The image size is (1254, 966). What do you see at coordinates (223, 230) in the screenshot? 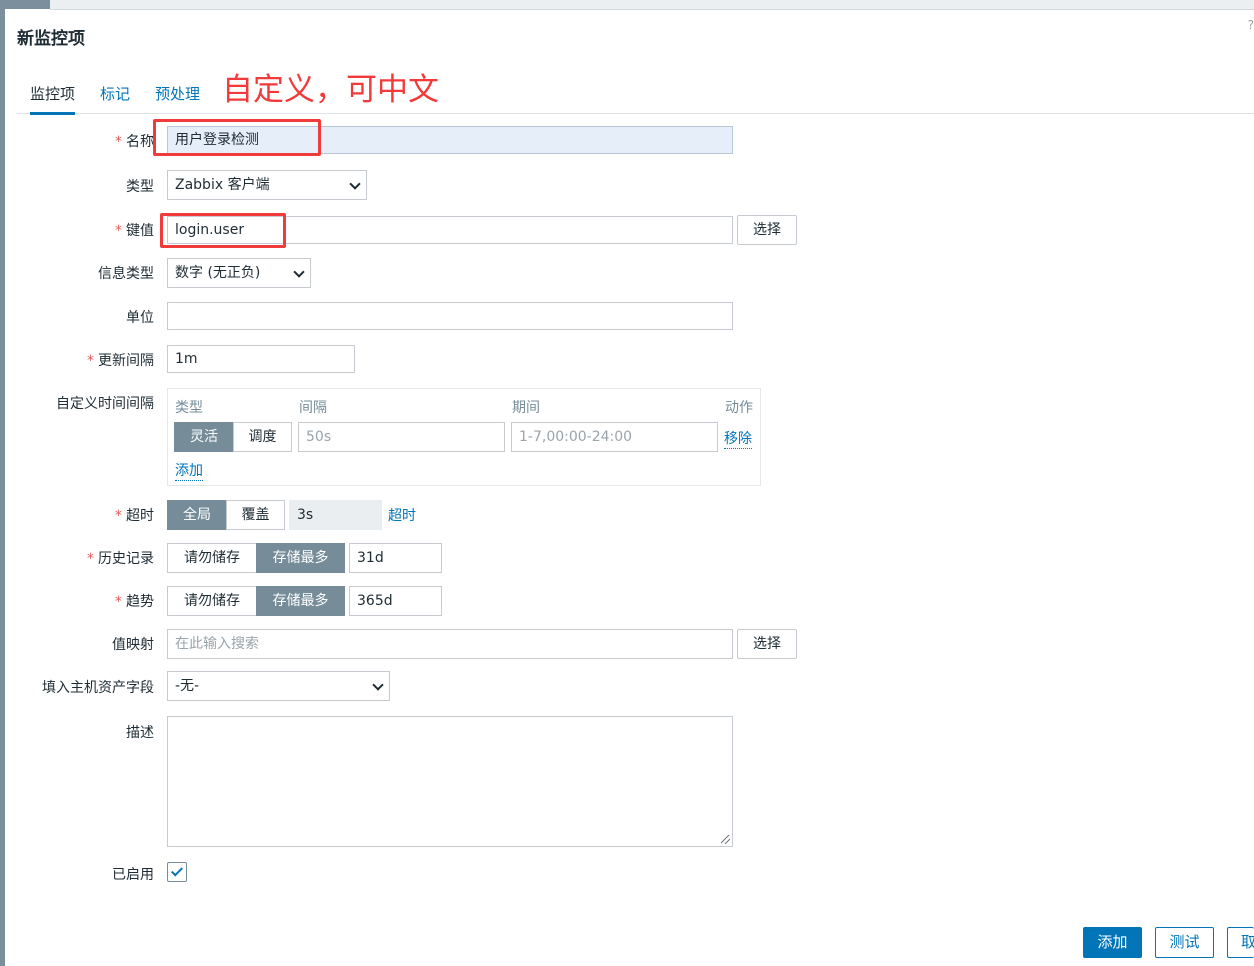
I see `annotation-highlight-key` at bounding box center [223, 230].